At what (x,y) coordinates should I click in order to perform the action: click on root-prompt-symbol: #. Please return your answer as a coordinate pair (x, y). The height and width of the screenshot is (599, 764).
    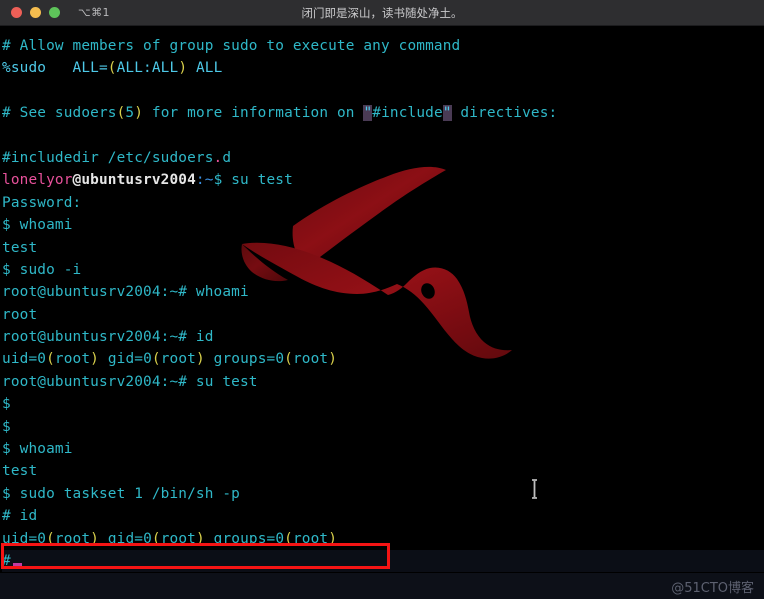
    Looking at the image, I should click on (6, 560).